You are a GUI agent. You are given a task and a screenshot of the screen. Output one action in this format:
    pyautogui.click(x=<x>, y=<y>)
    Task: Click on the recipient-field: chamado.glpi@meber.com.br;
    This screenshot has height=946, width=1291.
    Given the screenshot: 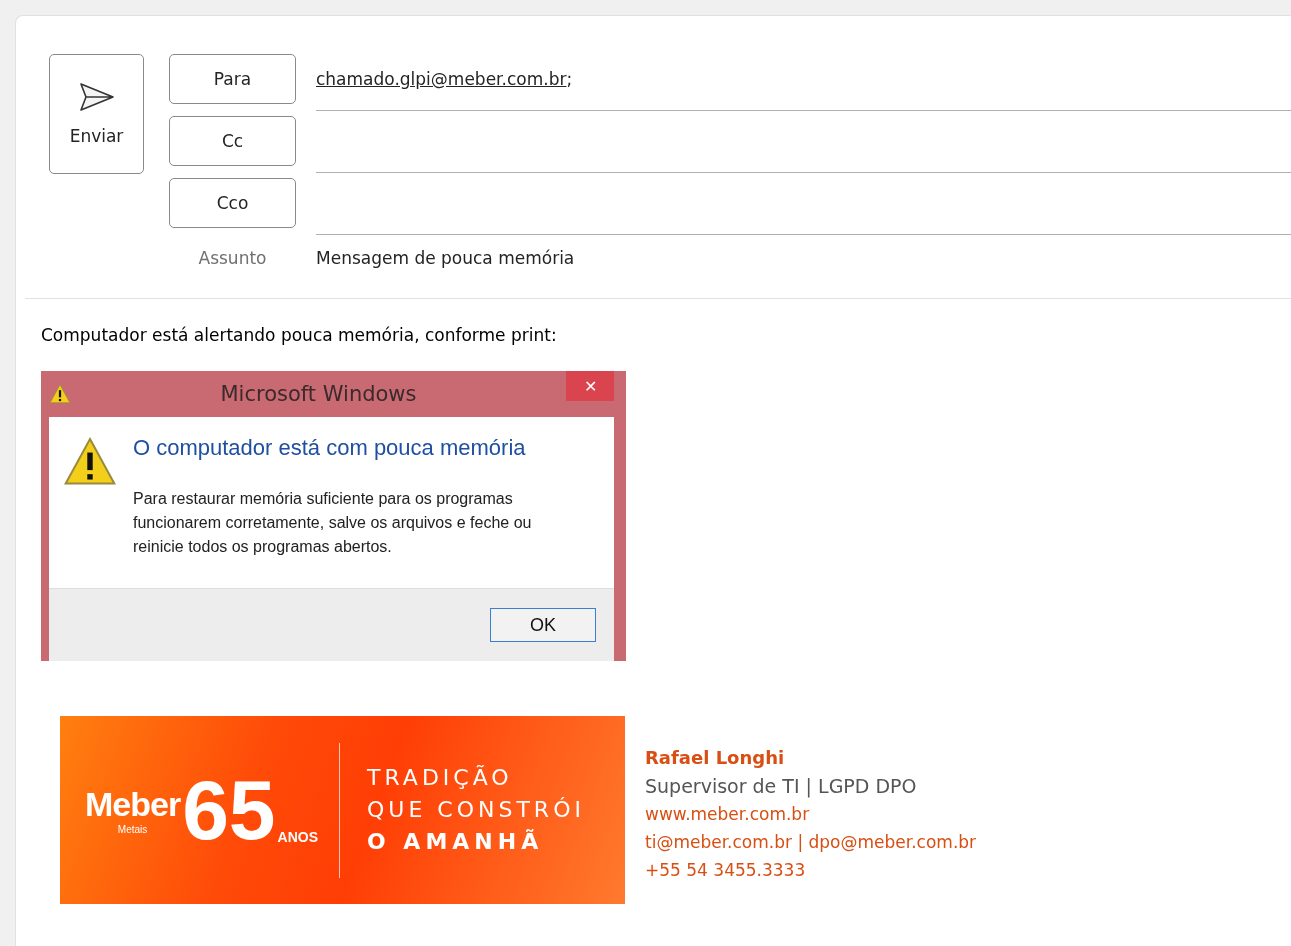 What is the action you would take?
    pyautogui.click(x=803, y=82)
    